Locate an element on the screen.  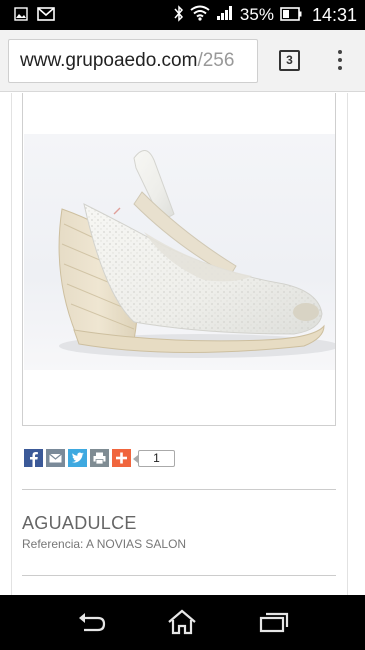
status-bar: 35% 14:31 is located at coordinates (182, 15).